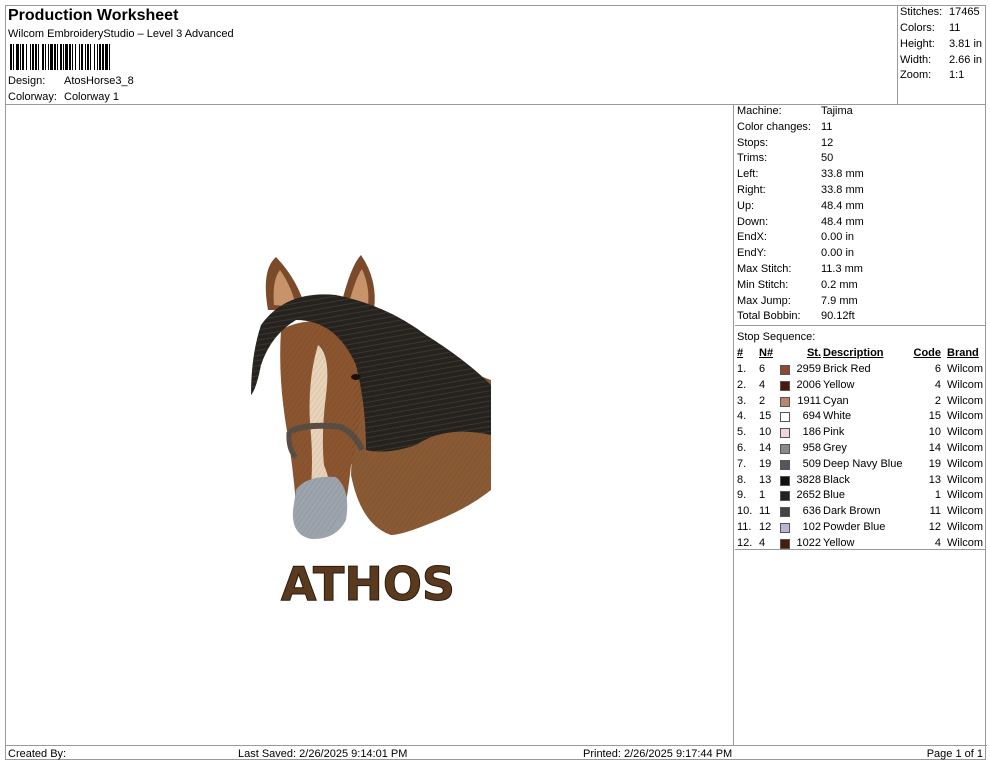 This screenshot has width=990, height=762. What do you see at coordinates (785, 143) in the screenshot?
I see `machine-info-row: Stops: 12` at bounding box center [785, 143].